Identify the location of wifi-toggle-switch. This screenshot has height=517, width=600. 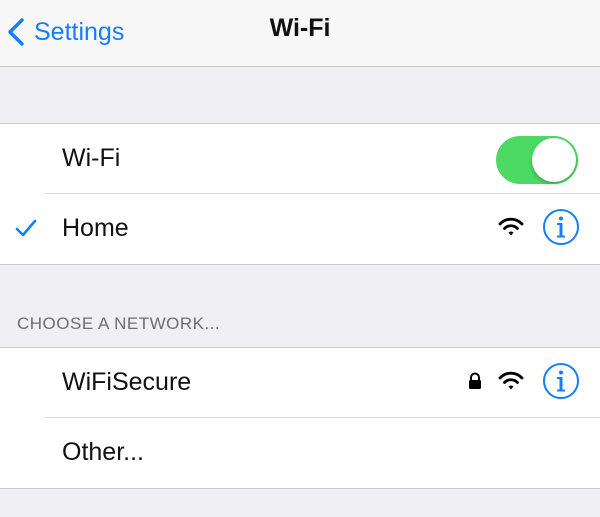
(537, 160).